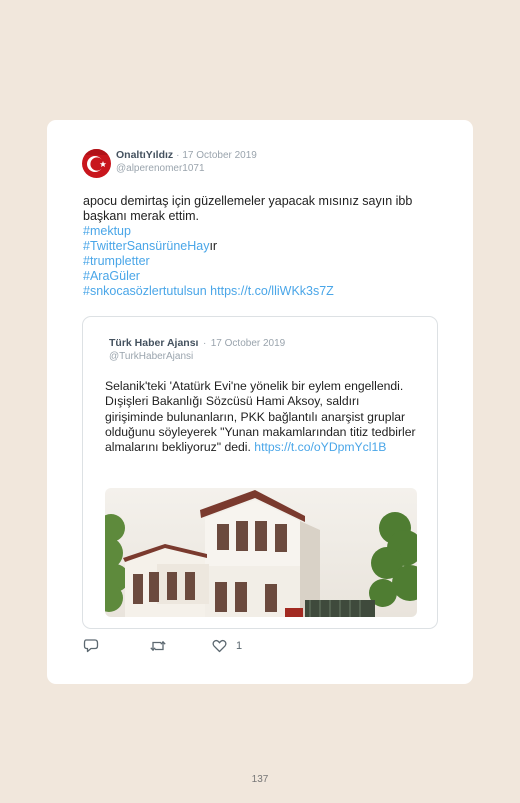 This screenshot has height=803, width=520. What do you see at coordinates (272, 291) in the screenshot?
I see `tweet-url-link: https://t.co/lliWKk3s7Z` at bounding box center [272, 291].